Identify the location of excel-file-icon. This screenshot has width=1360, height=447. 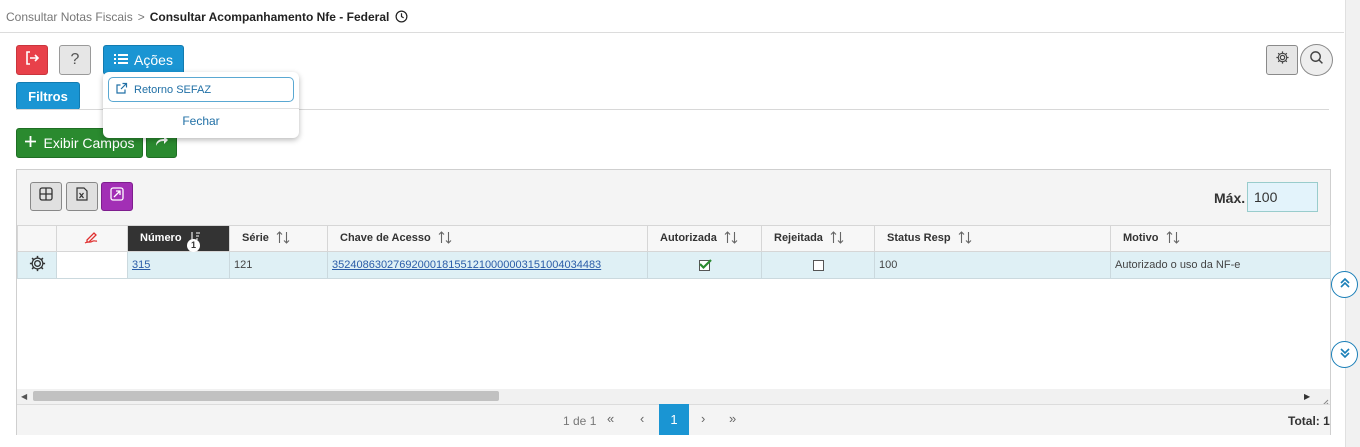
(82, 196).